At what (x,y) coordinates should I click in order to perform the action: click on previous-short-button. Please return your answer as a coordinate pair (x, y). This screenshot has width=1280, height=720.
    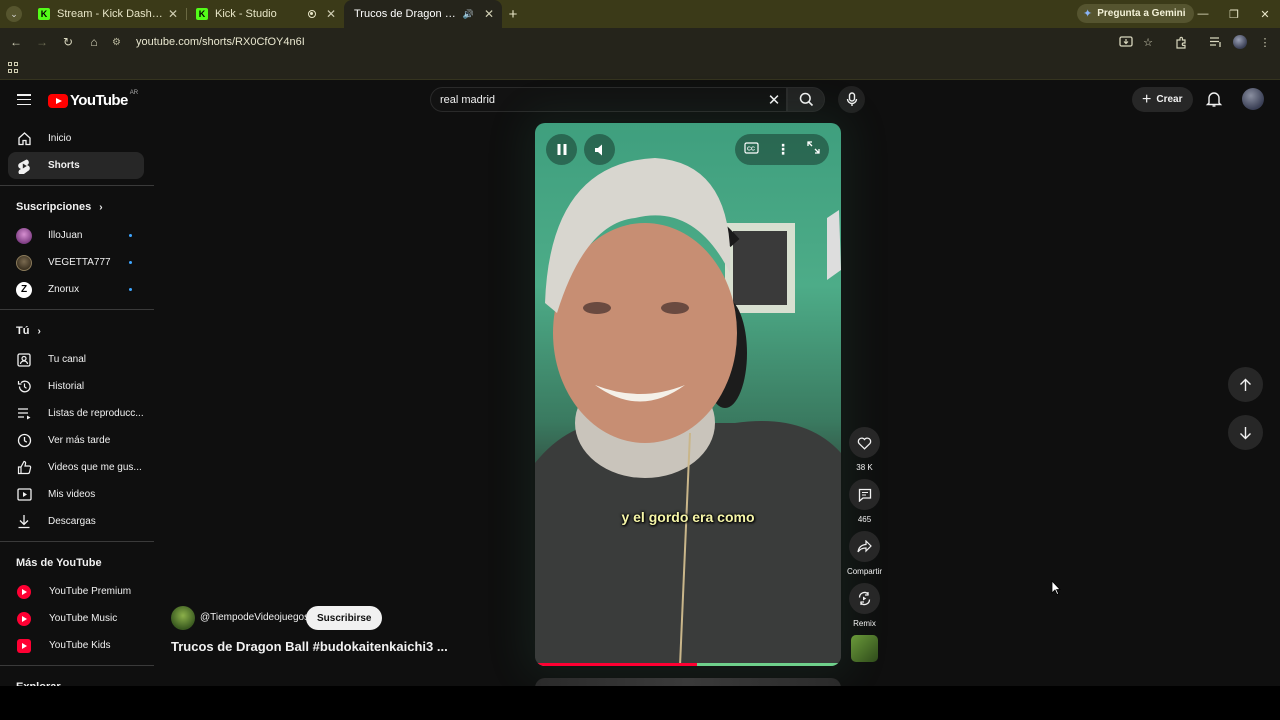
    Looking at the image, I should click on (1245, 384).